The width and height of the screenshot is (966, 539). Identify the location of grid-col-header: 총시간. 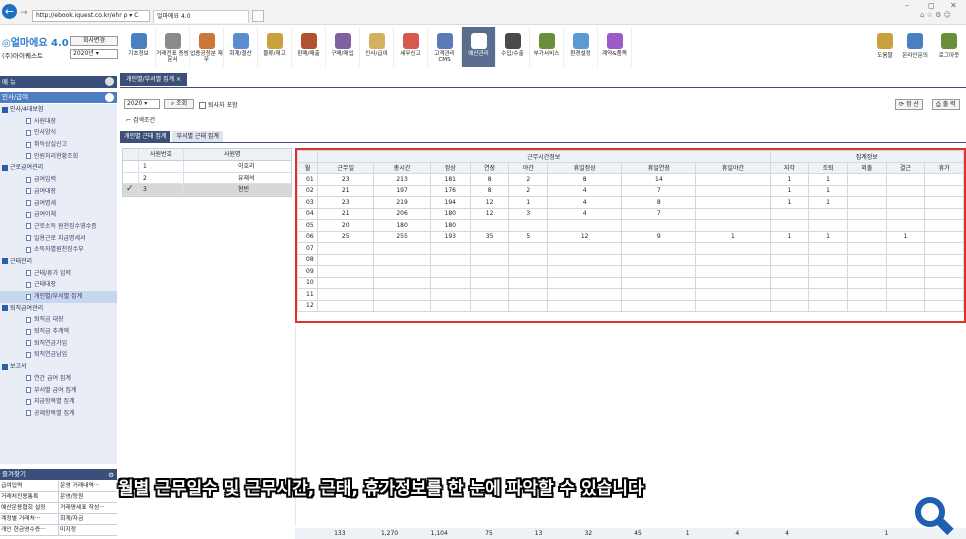
(402, 167).